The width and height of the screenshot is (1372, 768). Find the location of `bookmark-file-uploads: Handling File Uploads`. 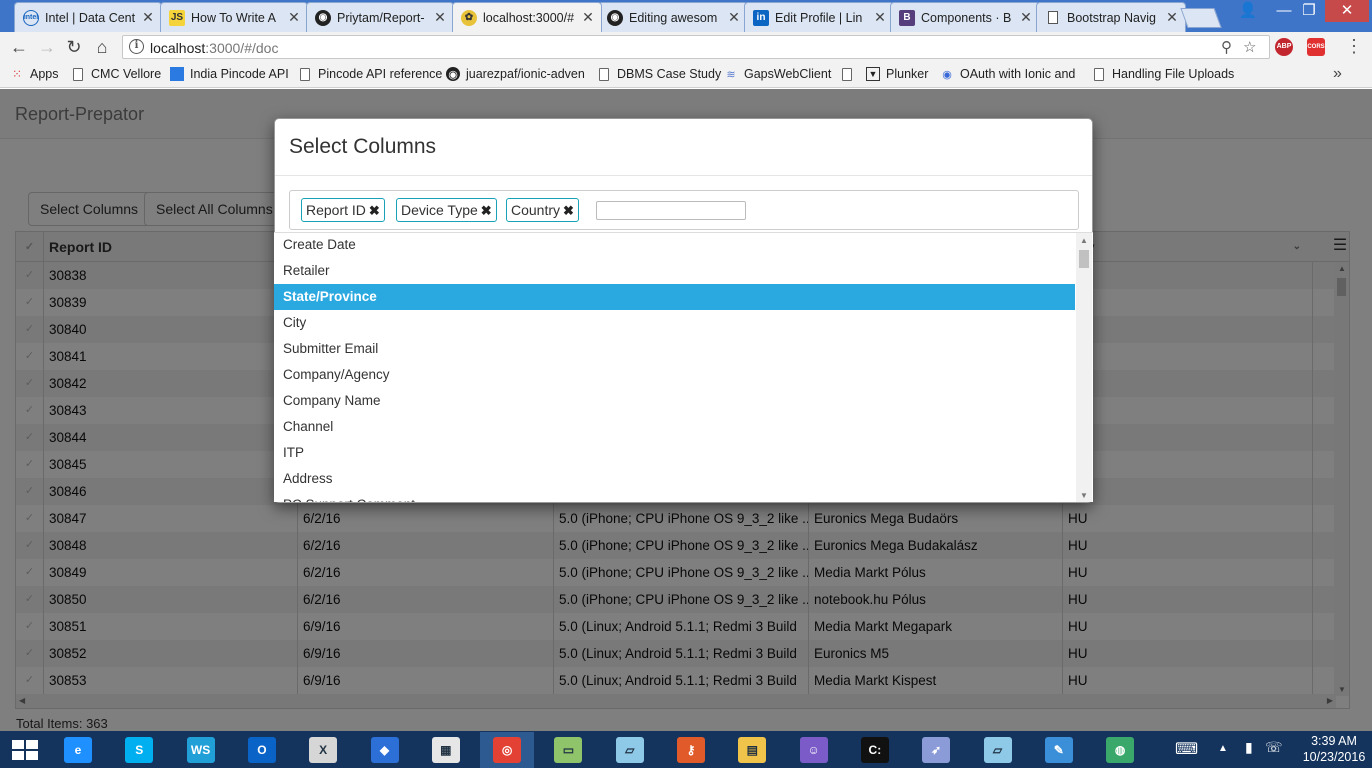

bookmark-file-uploads: Handling File Uploads is located at coordinates (1163, 74).